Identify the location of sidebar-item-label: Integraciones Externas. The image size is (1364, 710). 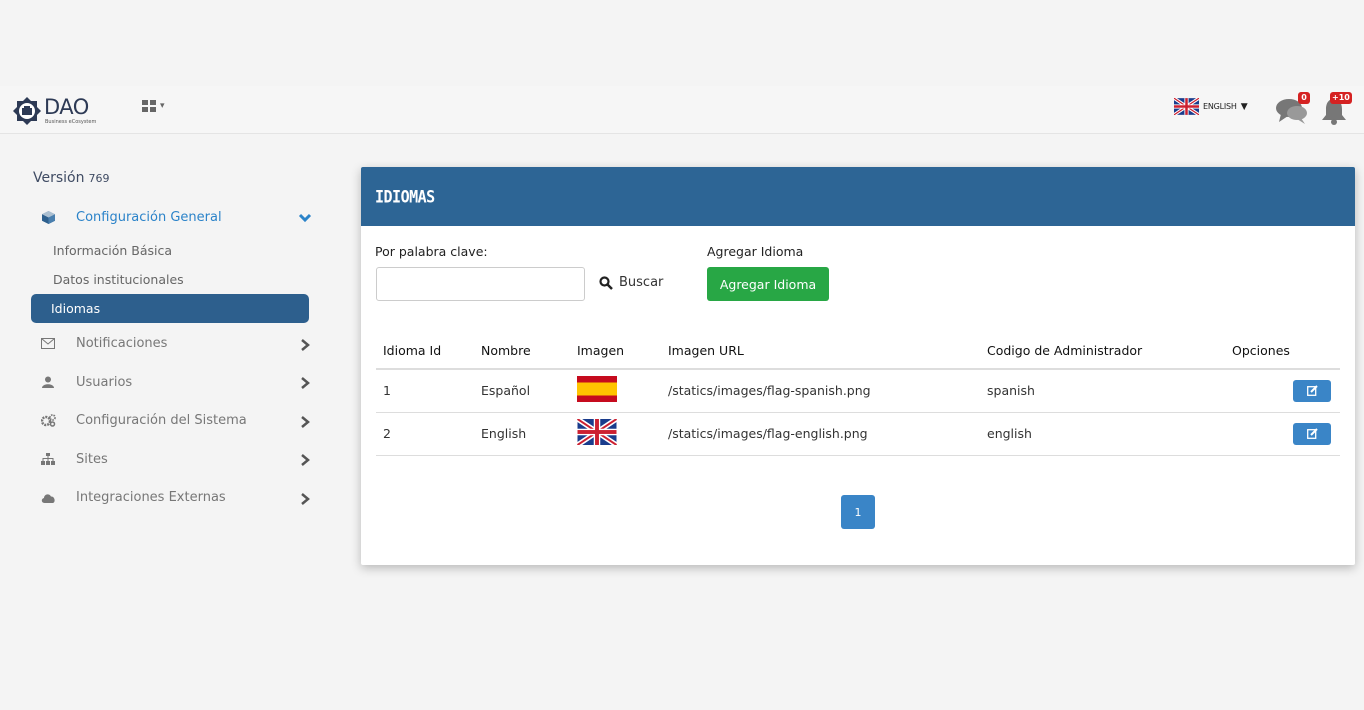
(151, 498).